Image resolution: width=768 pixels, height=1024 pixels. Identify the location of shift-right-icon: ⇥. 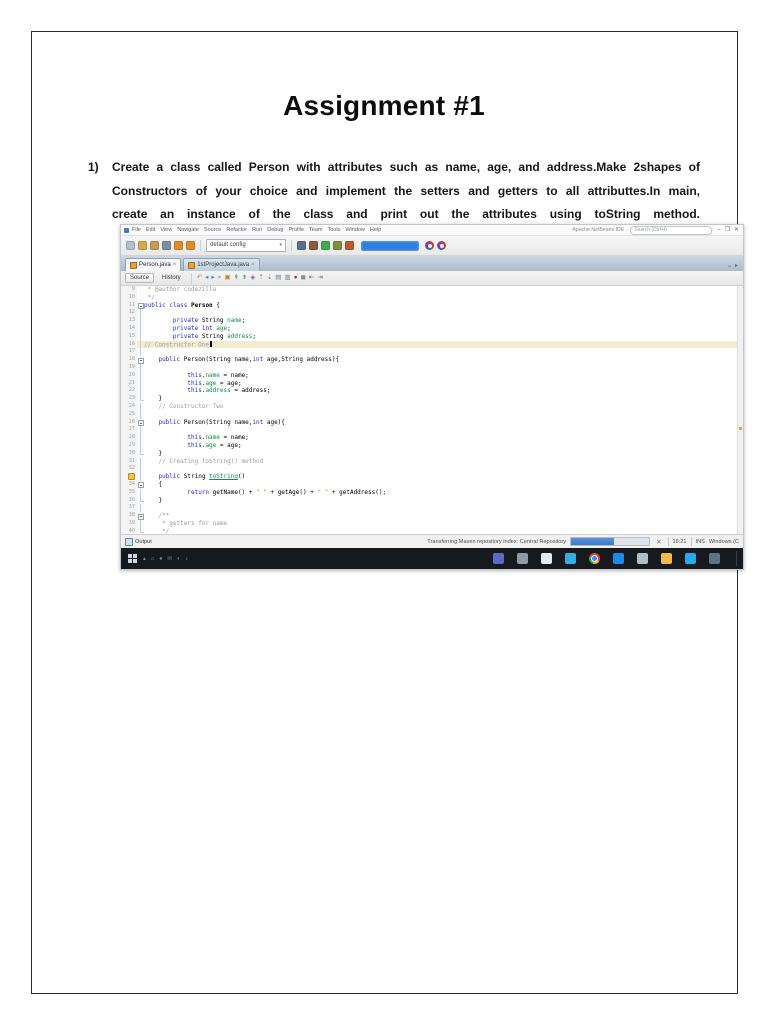
(319, 278).